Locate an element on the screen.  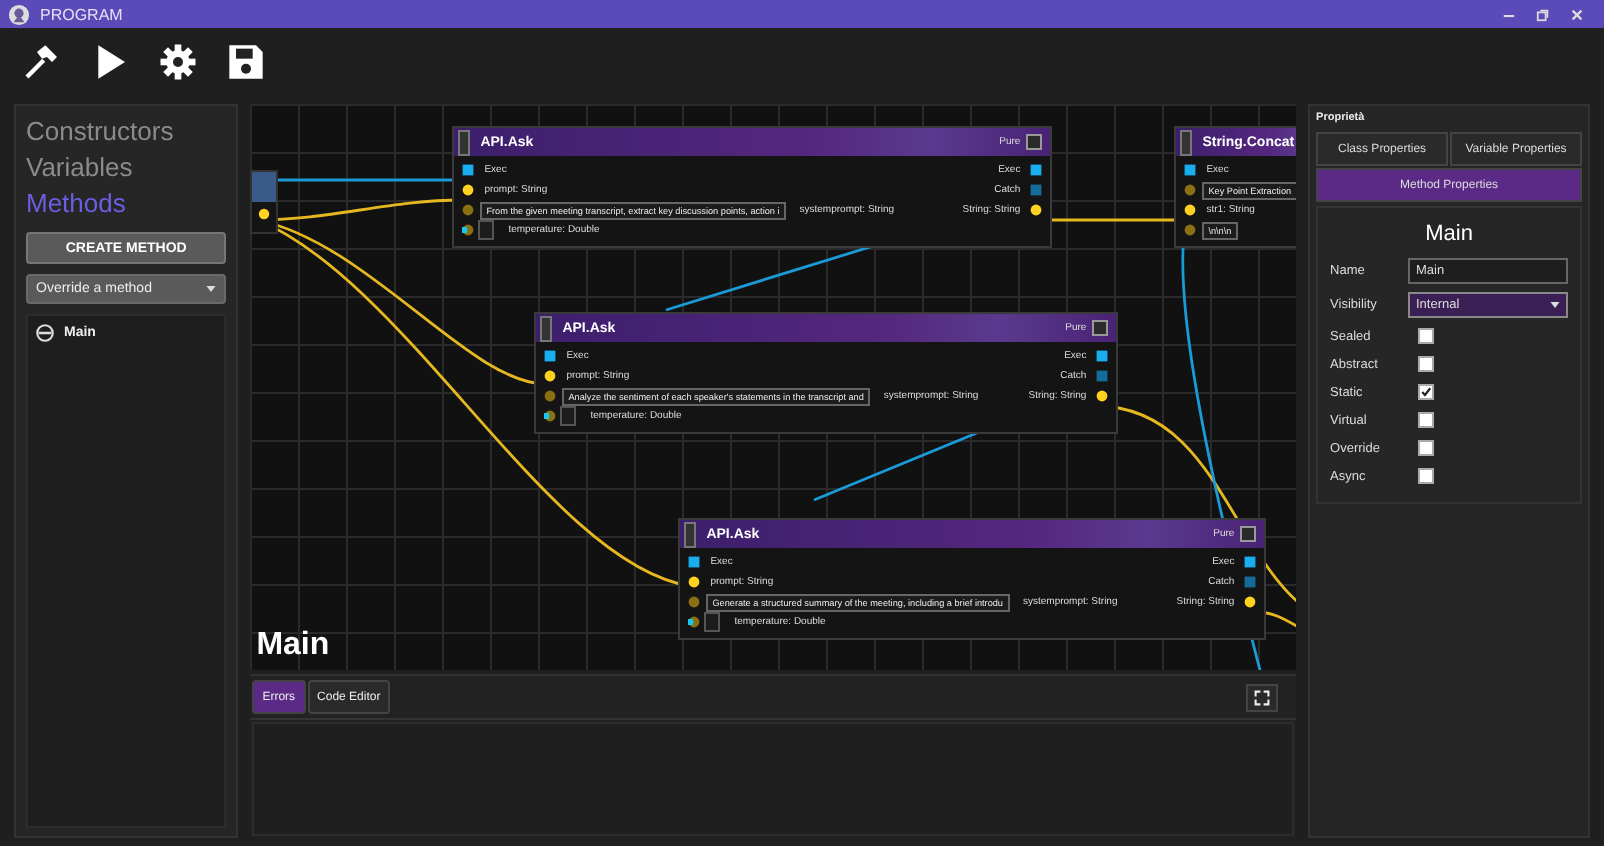
save-icon is located at coordinates (246, 62).